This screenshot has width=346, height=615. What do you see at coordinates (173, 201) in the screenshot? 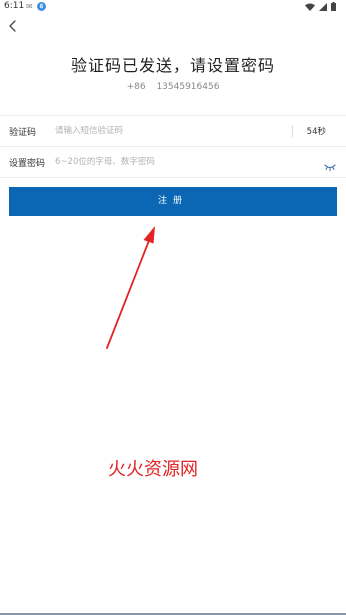
I see `register-button: 注册` at bounding box center [173, 201].